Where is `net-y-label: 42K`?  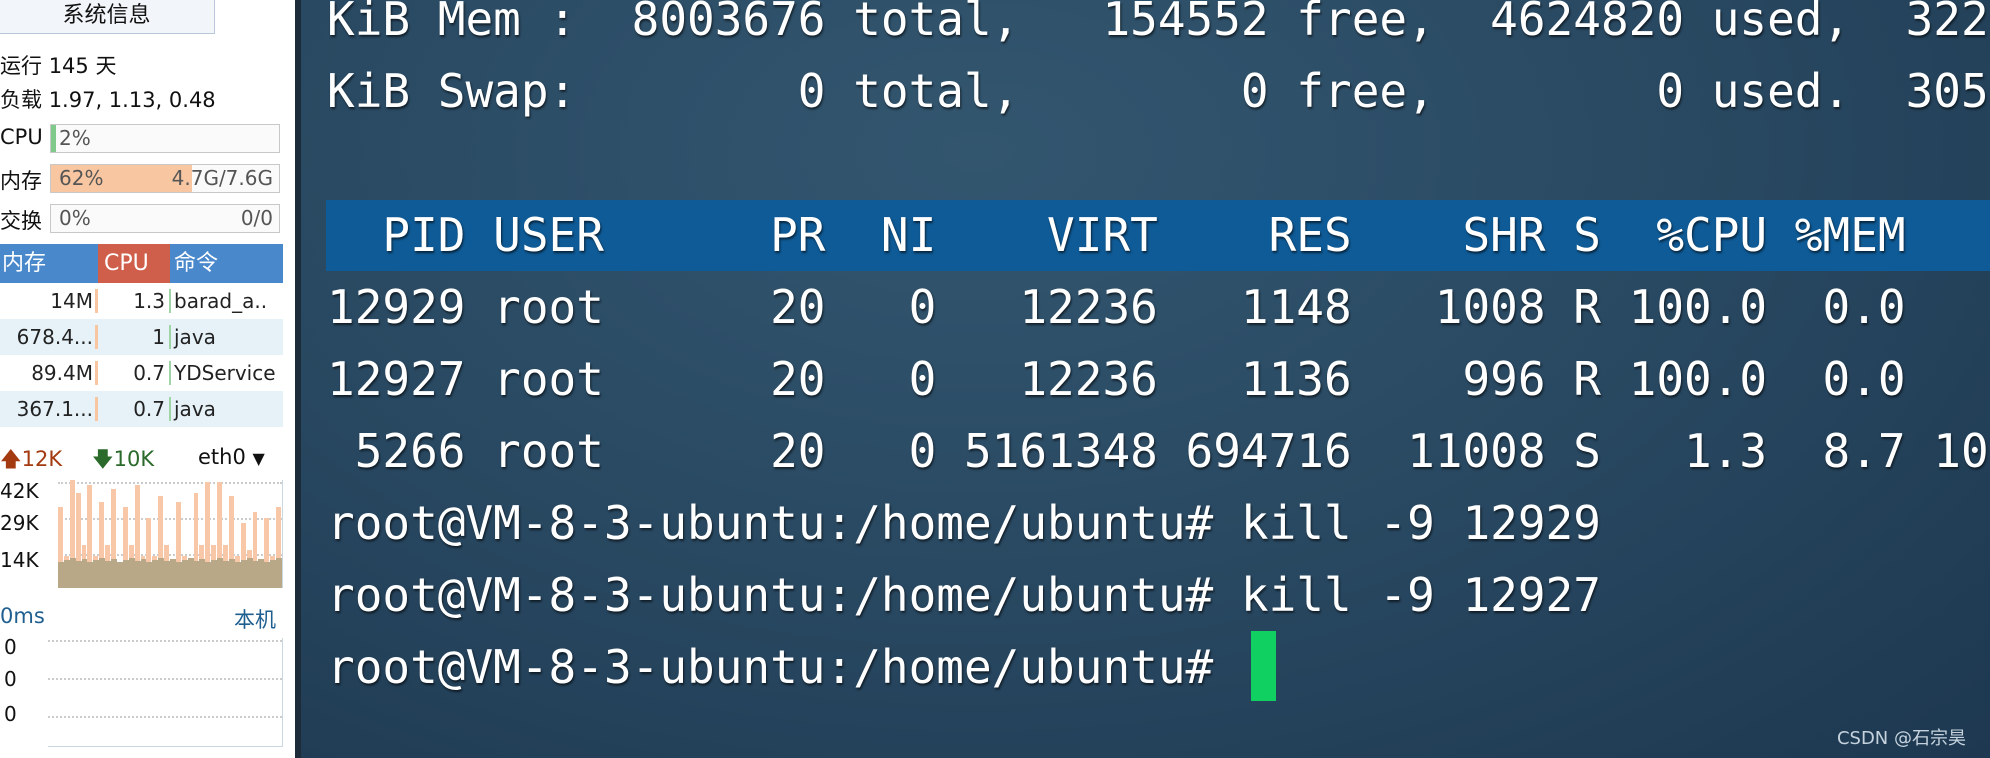
net-y-label: 42K is located at coordinates (19, 491).